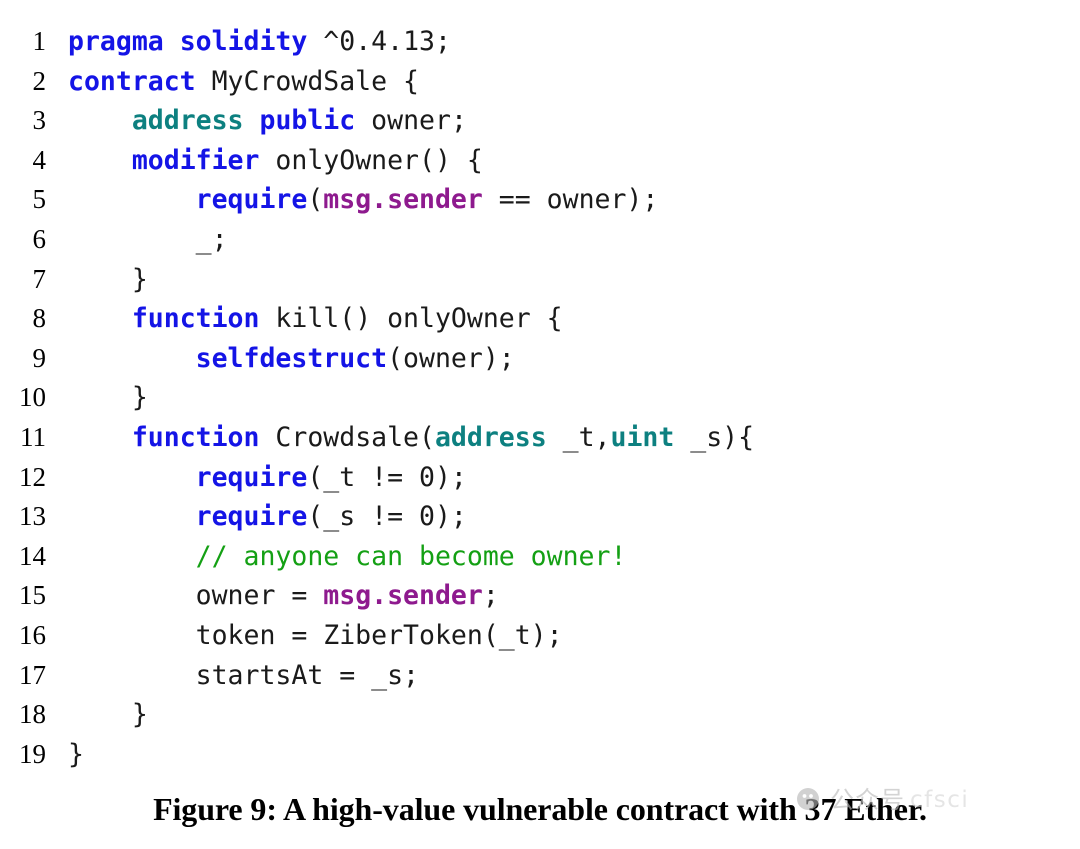 The height and width of the screenshot is (849, 1080). I want to click on line-number: 1, so click(39, 41).